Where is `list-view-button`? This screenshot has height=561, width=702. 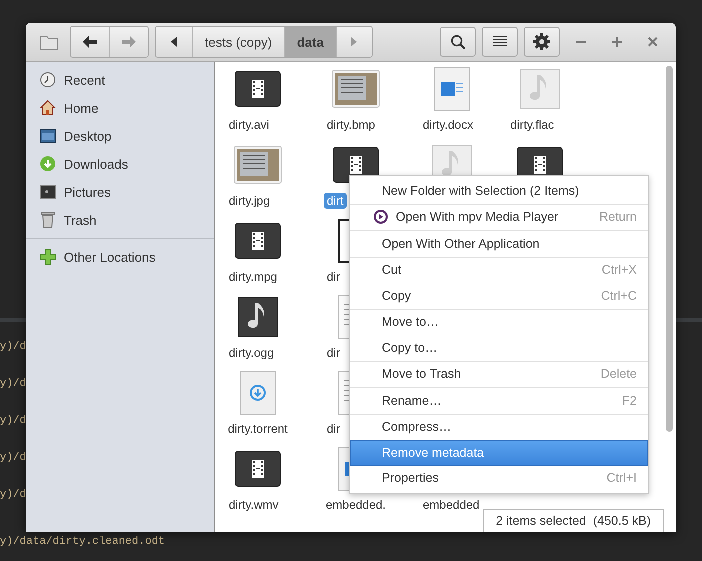 list-view-button is located at coordinates (500, 42).